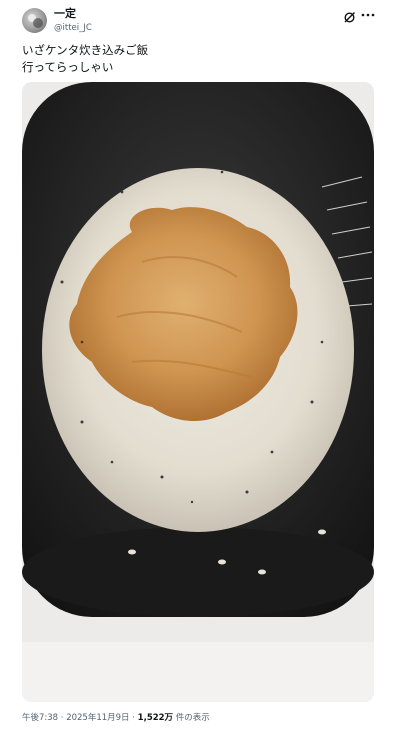 This screenshot has width=400, height=739. Describe the element at coordinates (97, 718) in the screenshot. I see `post-date: 2025年11月9日` at that location.